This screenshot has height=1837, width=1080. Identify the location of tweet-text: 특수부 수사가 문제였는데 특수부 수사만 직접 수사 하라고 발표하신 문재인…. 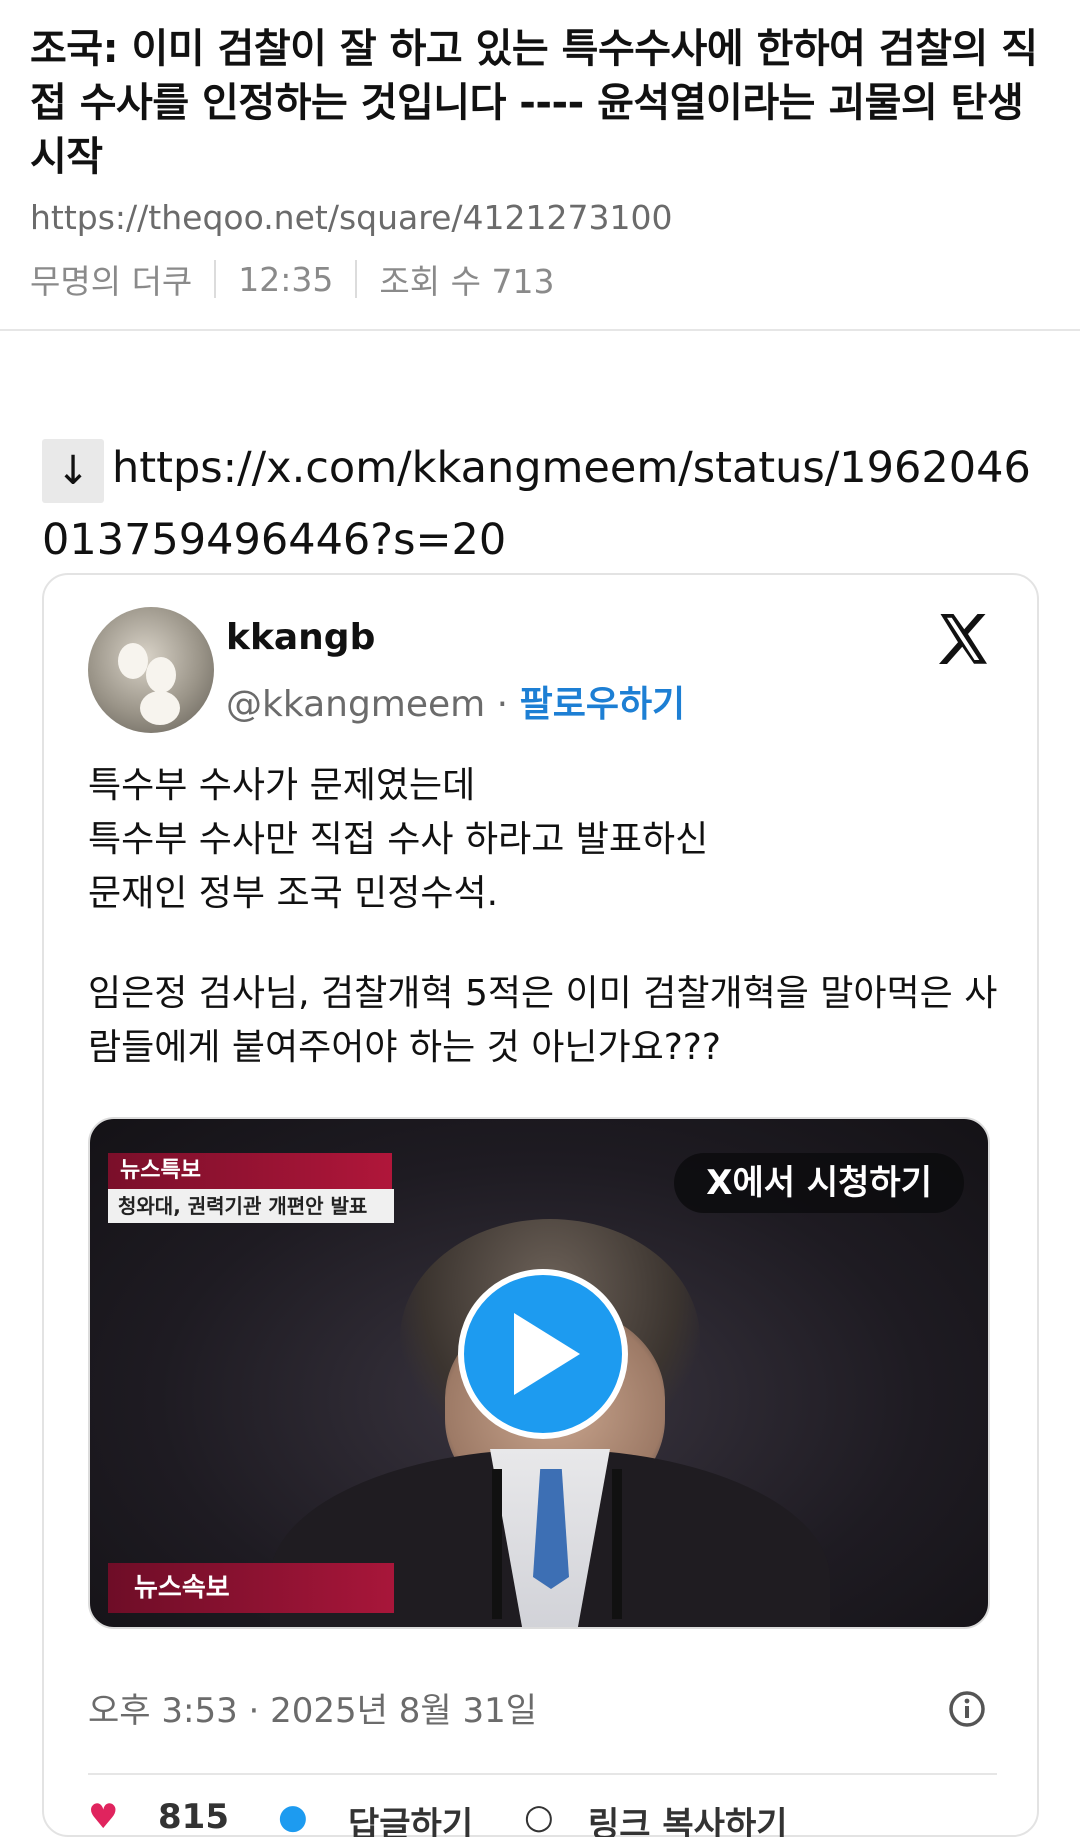
(543, 917).